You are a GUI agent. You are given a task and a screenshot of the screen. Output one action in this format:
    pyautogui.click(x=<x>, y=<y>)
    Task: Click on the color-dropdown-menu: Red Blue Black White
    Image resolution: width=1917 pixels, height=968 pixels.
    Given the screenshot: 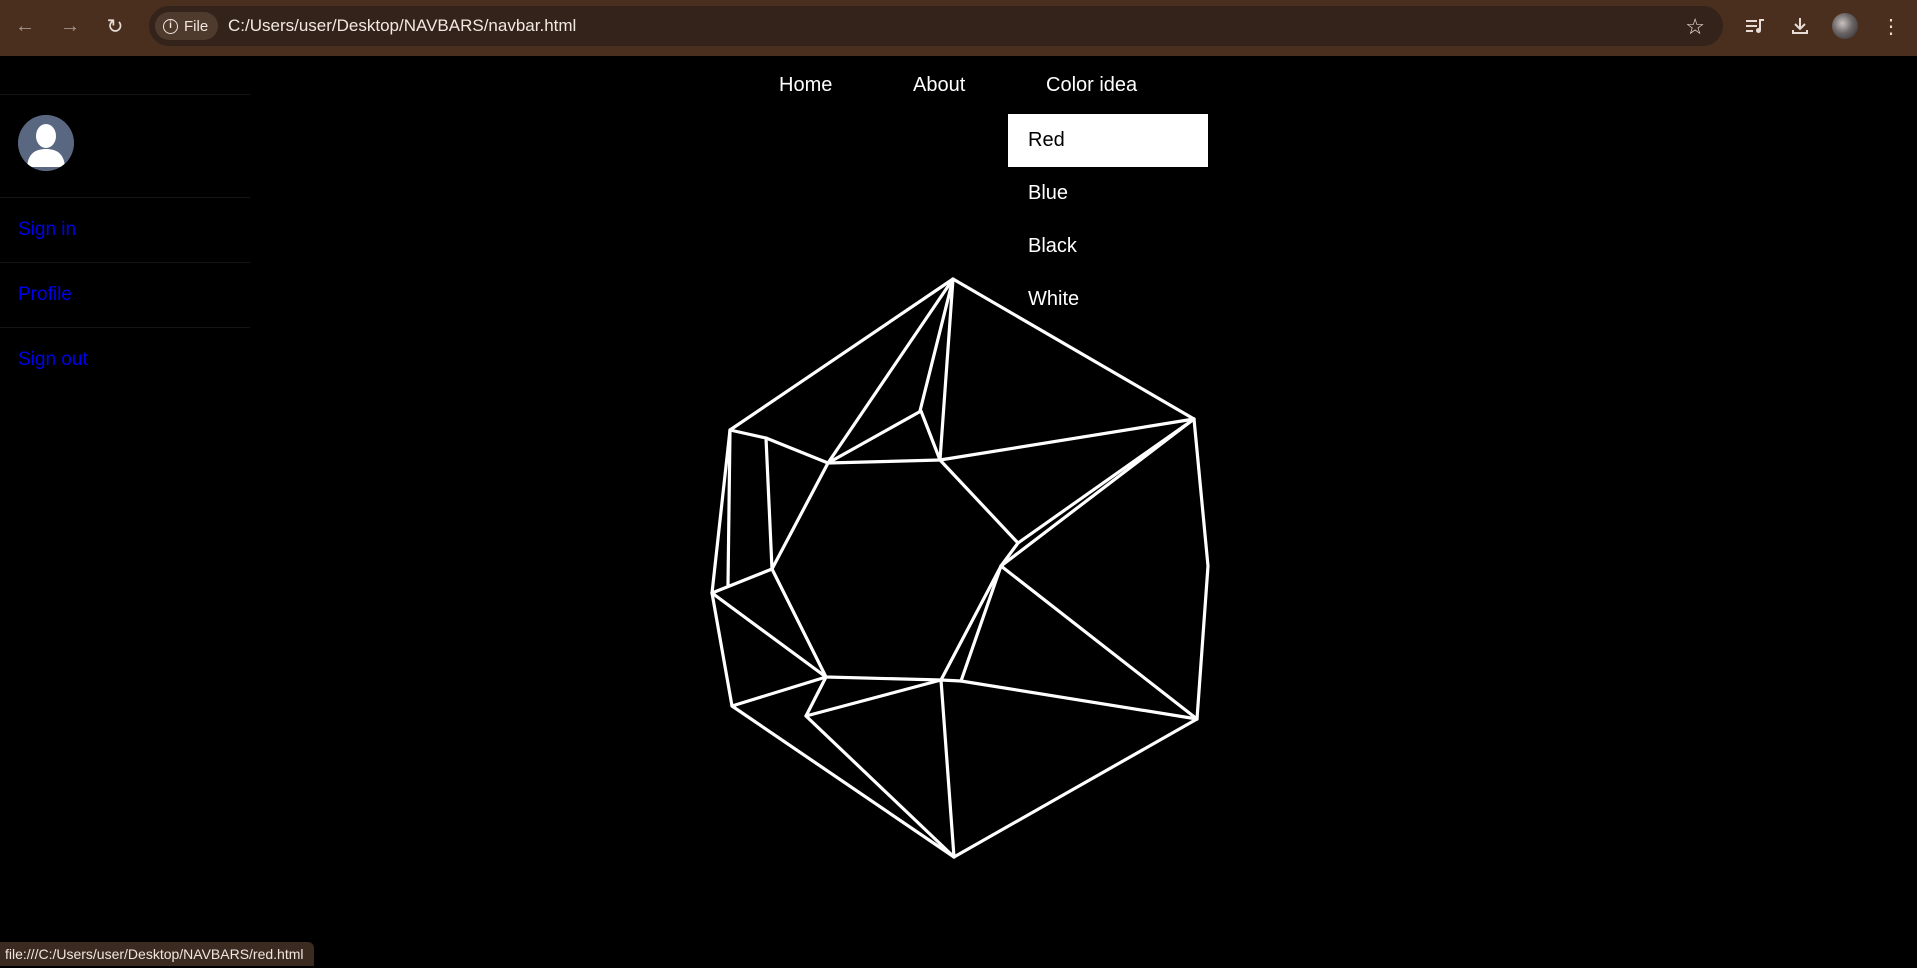 What is the action you would take?
    pyautogui.click(x=1108, y=220)
    